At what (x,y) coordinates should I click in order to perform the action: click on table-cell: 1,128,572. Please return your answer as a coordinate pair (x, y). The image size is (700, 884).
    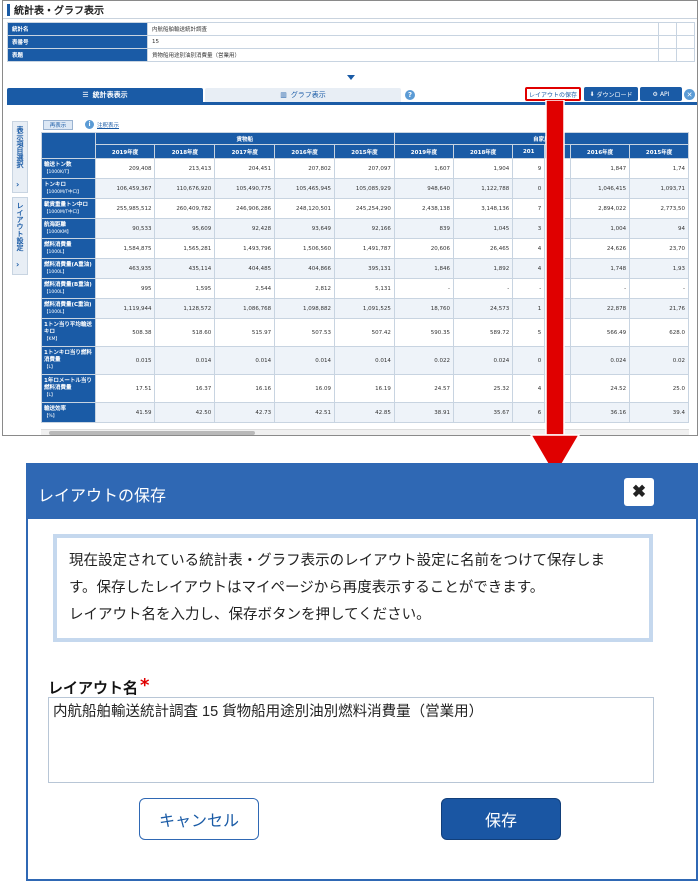
    Looking at the image, I should click on (185, 308).